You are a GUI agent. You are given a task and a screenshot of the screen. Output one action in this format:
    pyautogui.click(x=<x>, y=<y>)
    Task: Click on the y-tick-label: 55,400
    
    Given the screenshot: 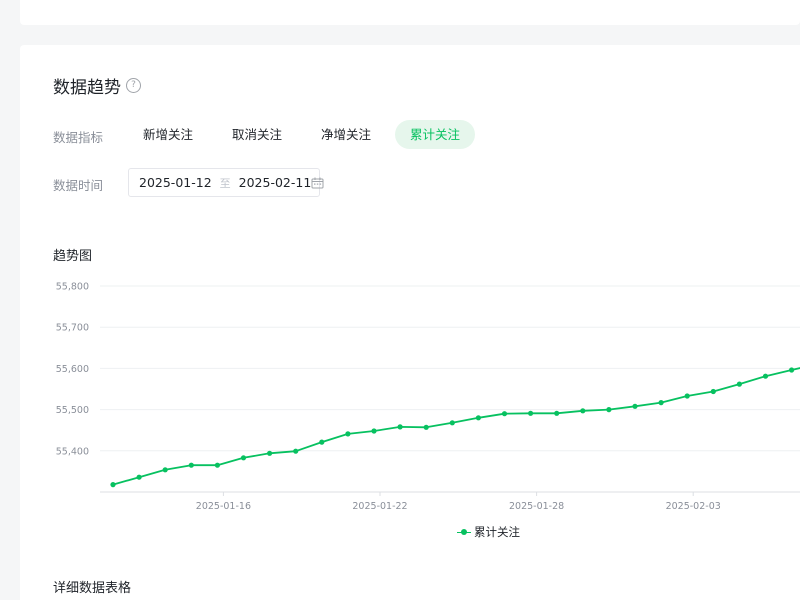 What is the action you would take?
    pyautogui.click(x=72, y=451)
    